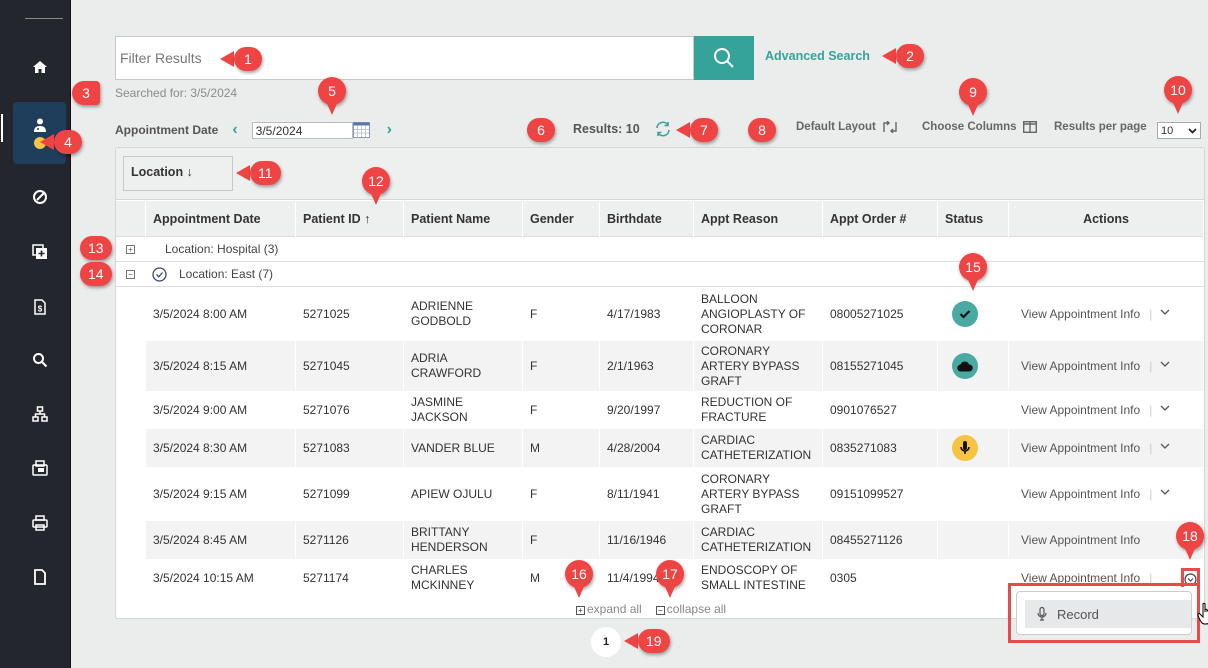 The image size is (1208, 668). What do you see at coordinates (758, 314) in the screenshot?
I see `cell-reason: BALLOON ANGIOPLASTY OF CORONAR` at bounding box center [758, 314].